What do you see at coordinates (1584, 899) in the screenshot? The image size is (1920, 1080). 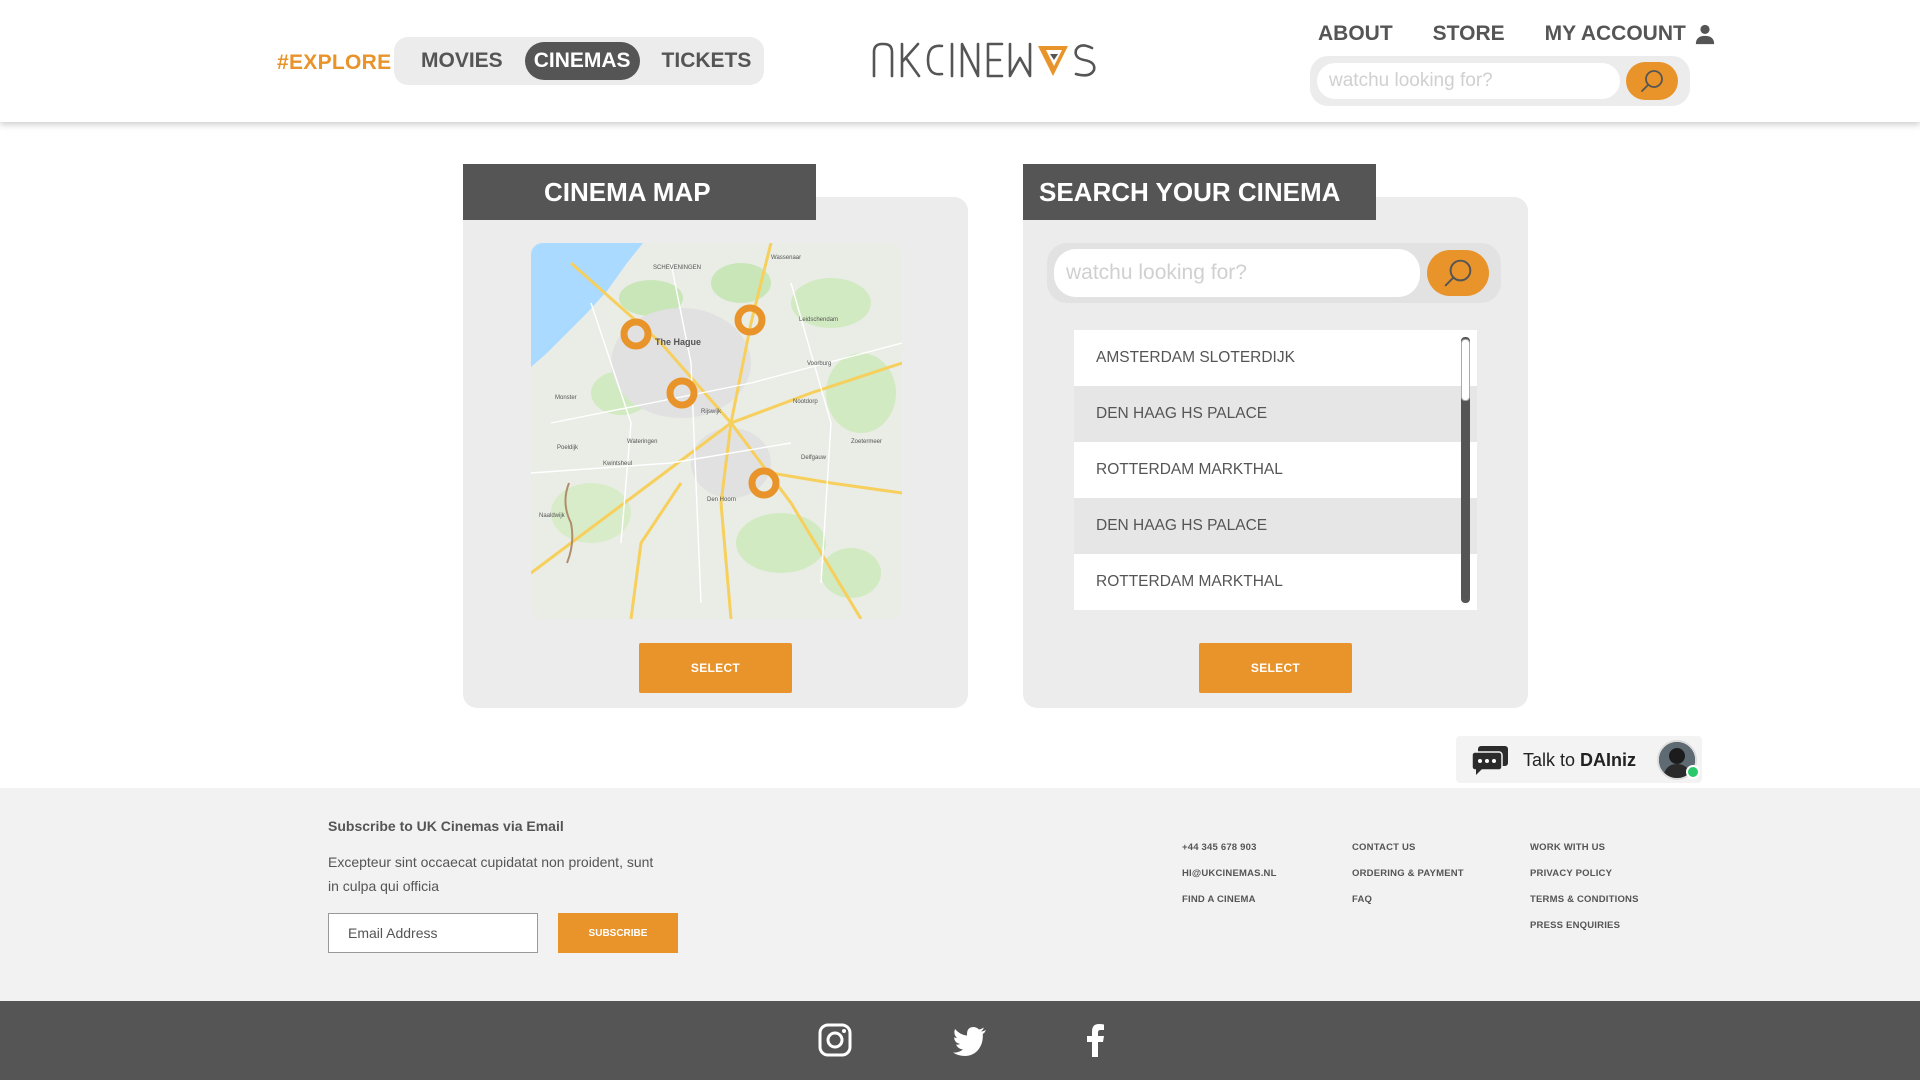 I see `footer-terms-link: TERMS & CONDITIONS` at bounding box center [1584, 899].